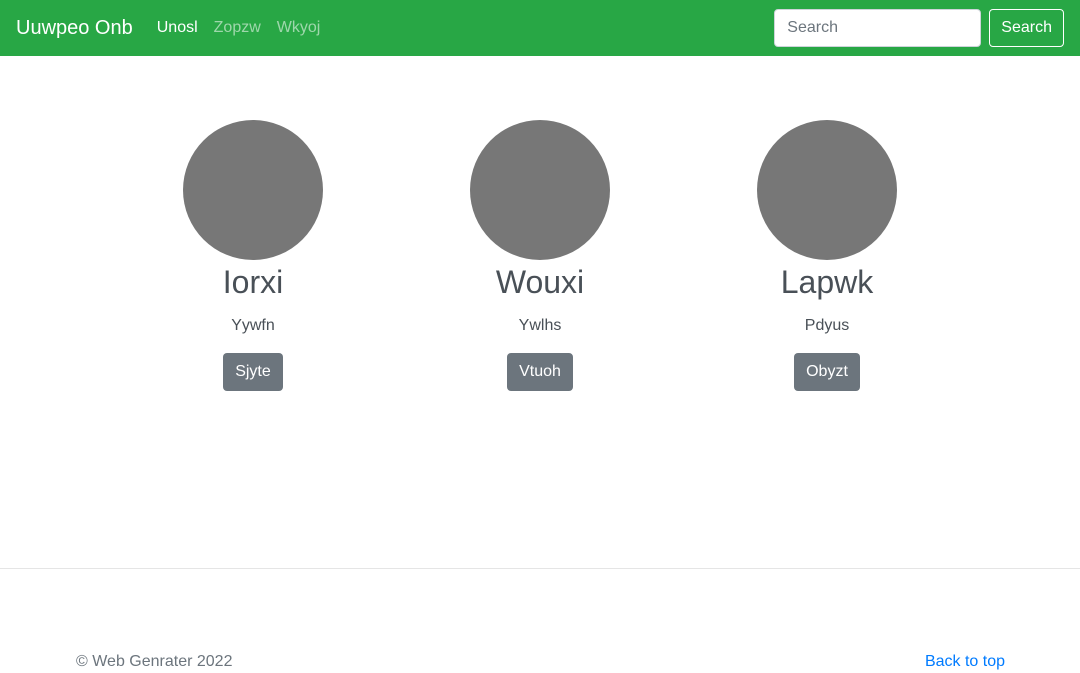 This screenshot has width=1080, height=673. Describe the element at coordinates (253, 325) in the screenshot. I see `person-role: Yywfn` at that location.